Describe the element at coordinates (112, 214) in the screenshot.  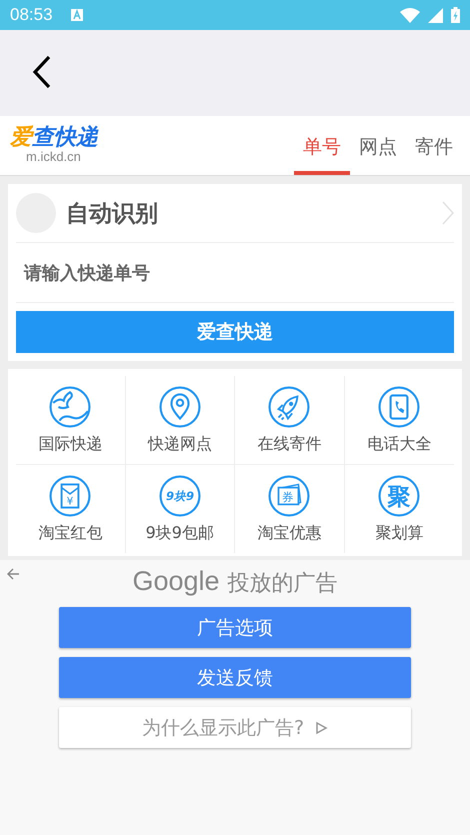
I see `carrier-label: 自动识别` at that location.